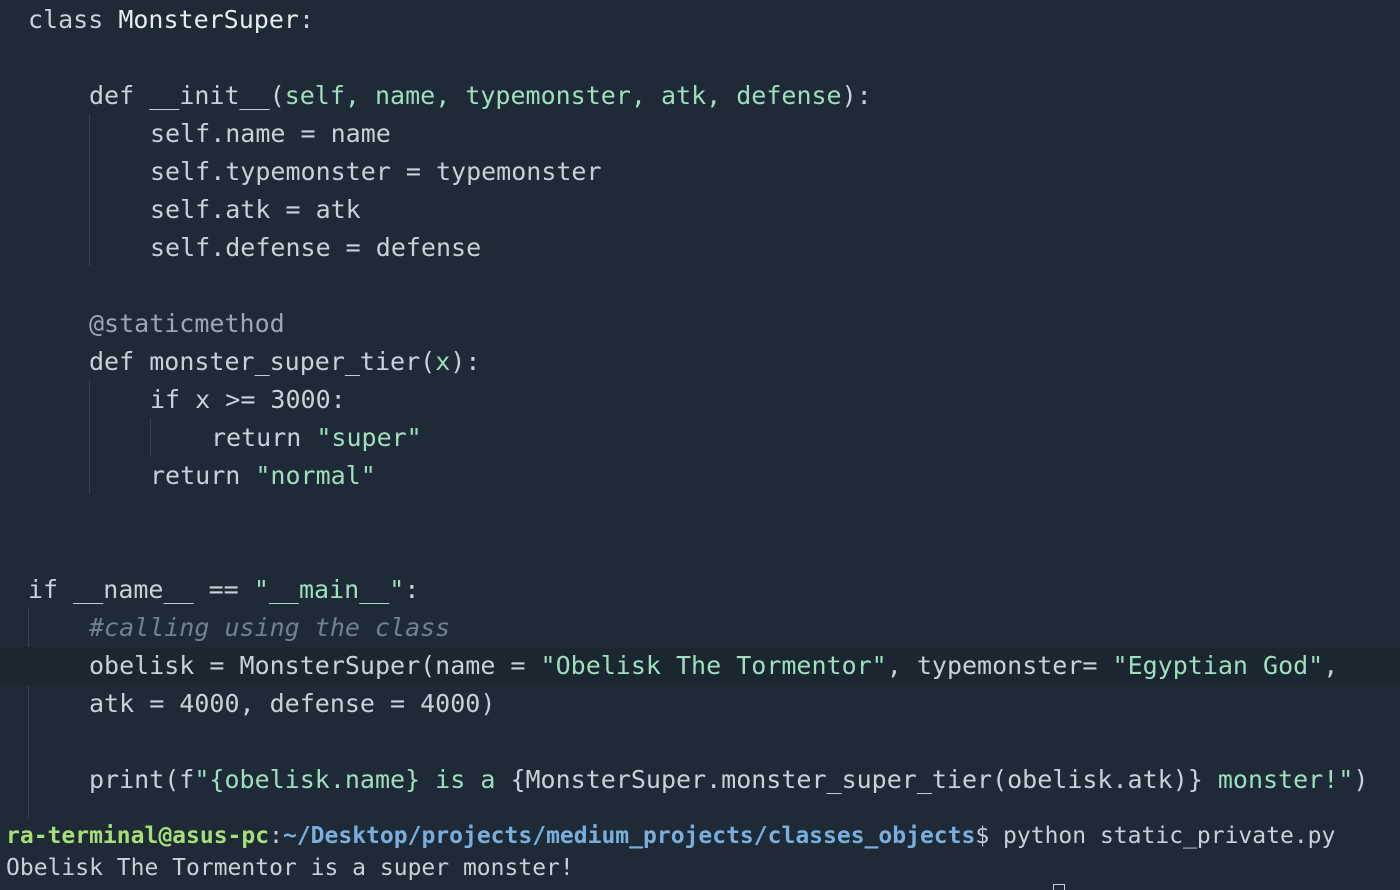 This screenshot has width=1400, height=890. I want to click on parameters: self, name, typemonster, atk, defense, so click(563, 95).